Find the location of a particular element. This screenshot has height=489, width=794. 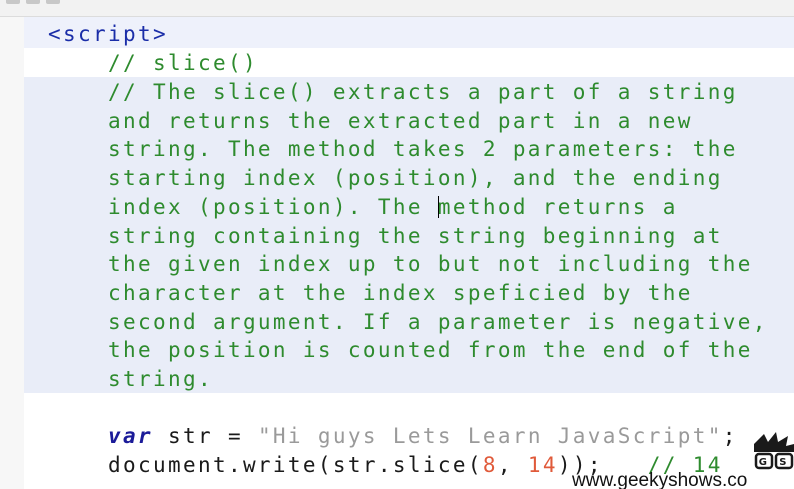

var-name: str = is located at coordinates (205, 436).